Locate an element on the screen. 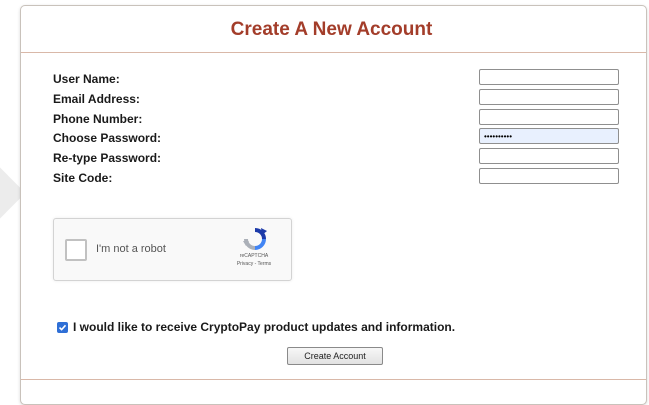  recaptcha-label: I'm not a robot is located at coordinates (131, 249).